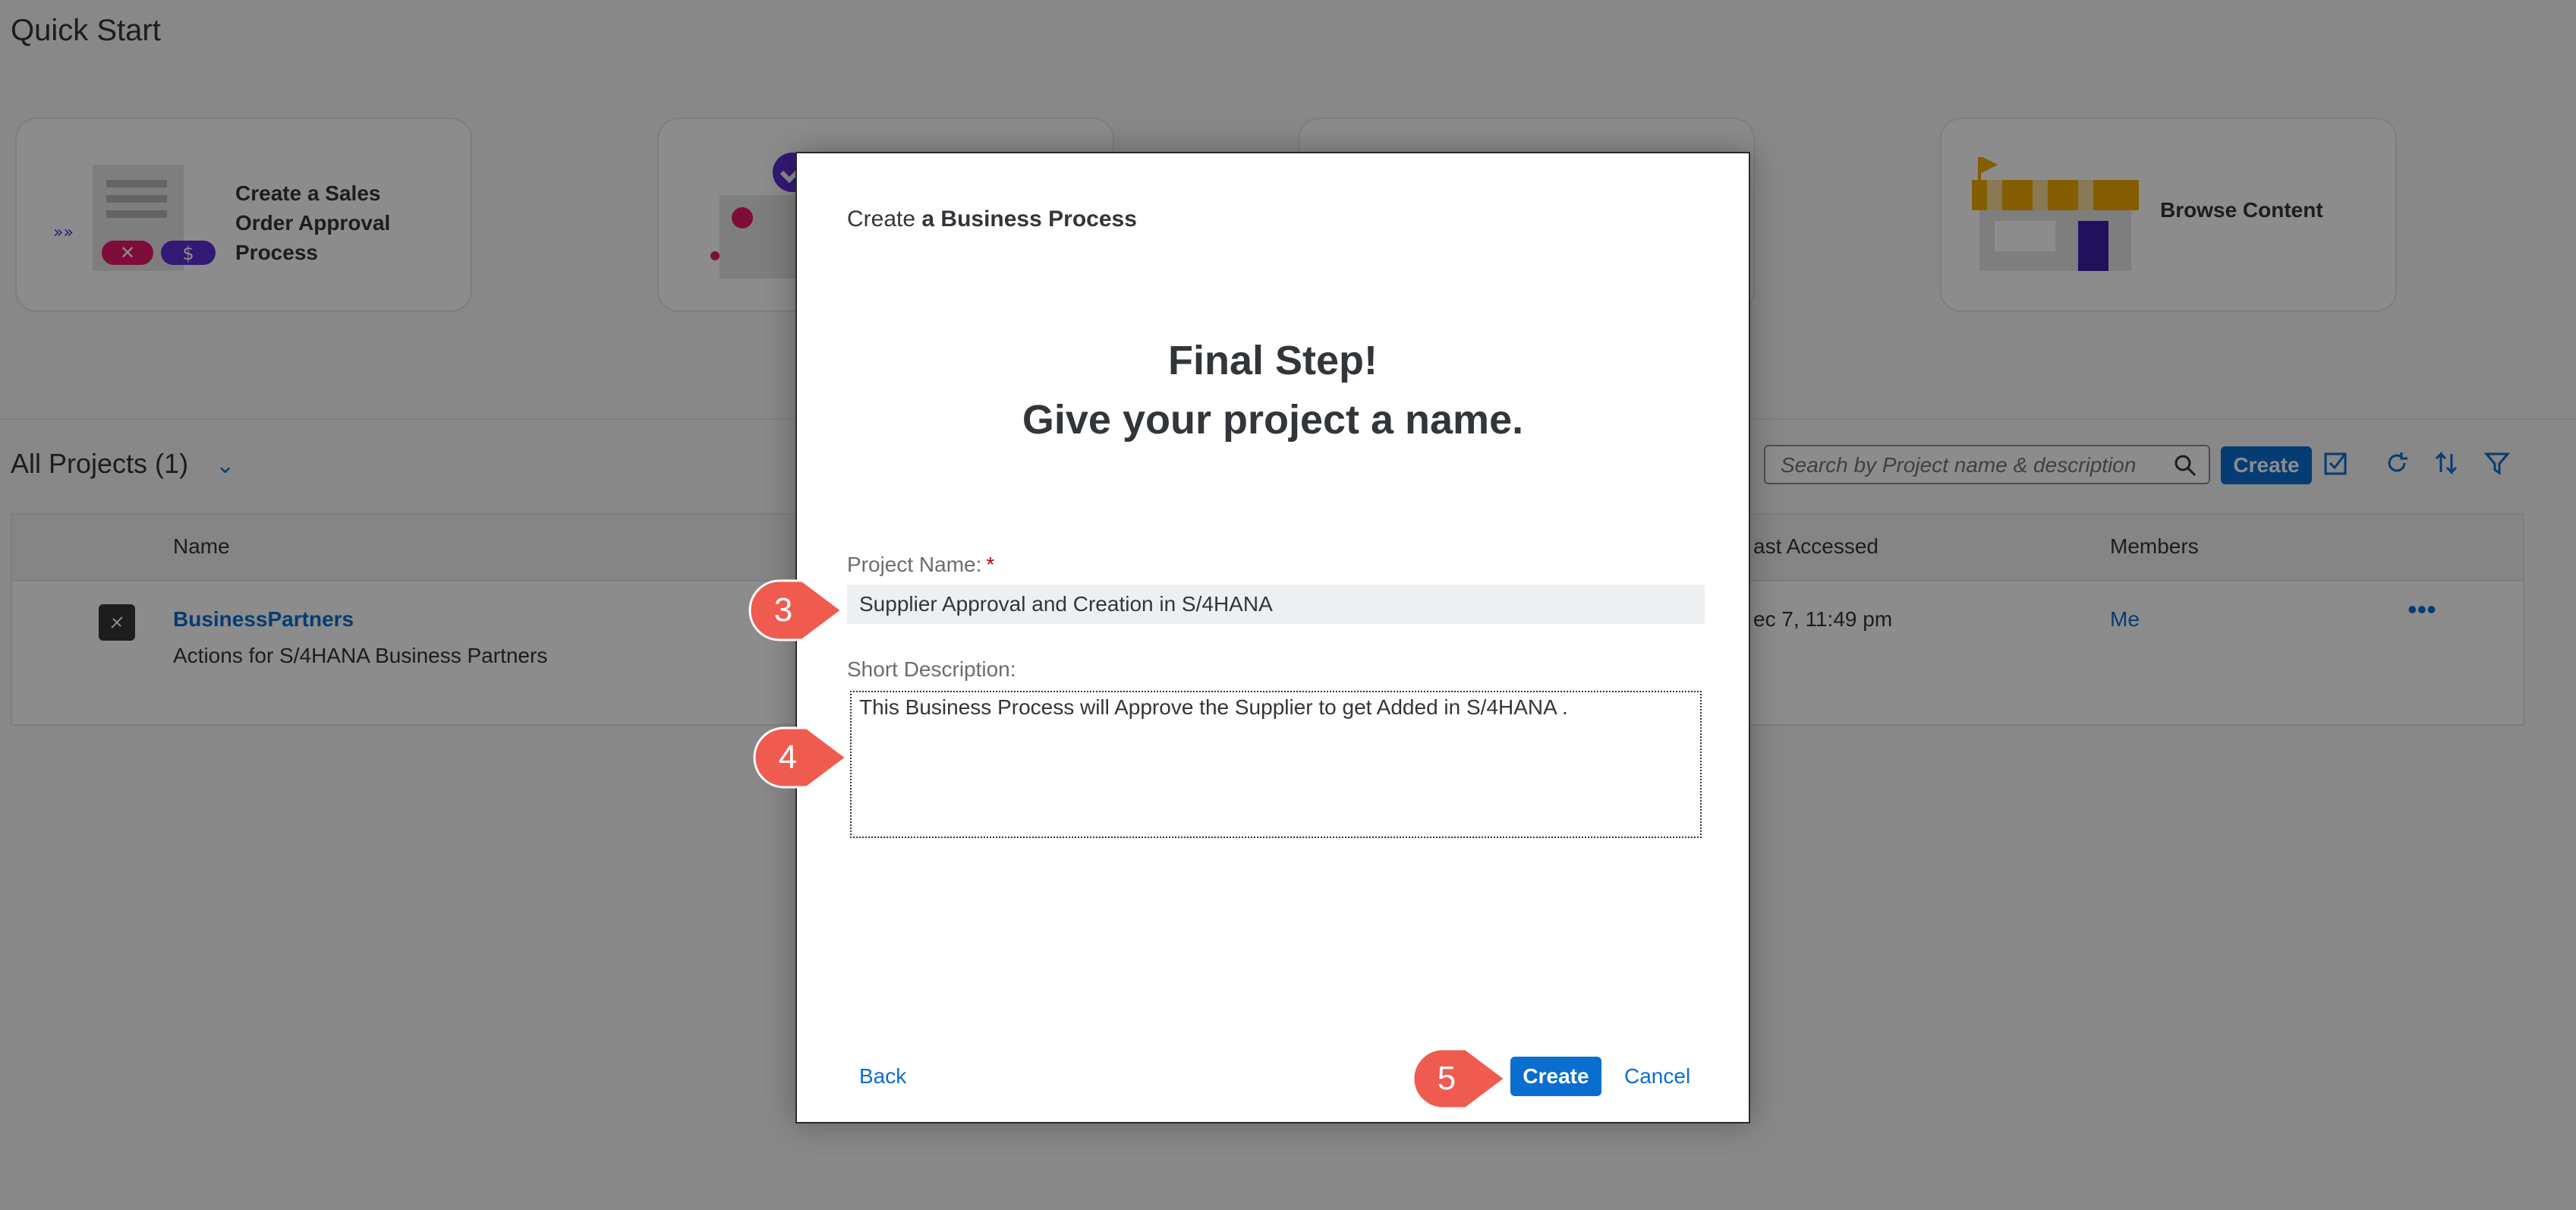  Describe the element at coordinates (1657, 1076) in the screenshot. I see `cancel-button: Cancel` at that location.